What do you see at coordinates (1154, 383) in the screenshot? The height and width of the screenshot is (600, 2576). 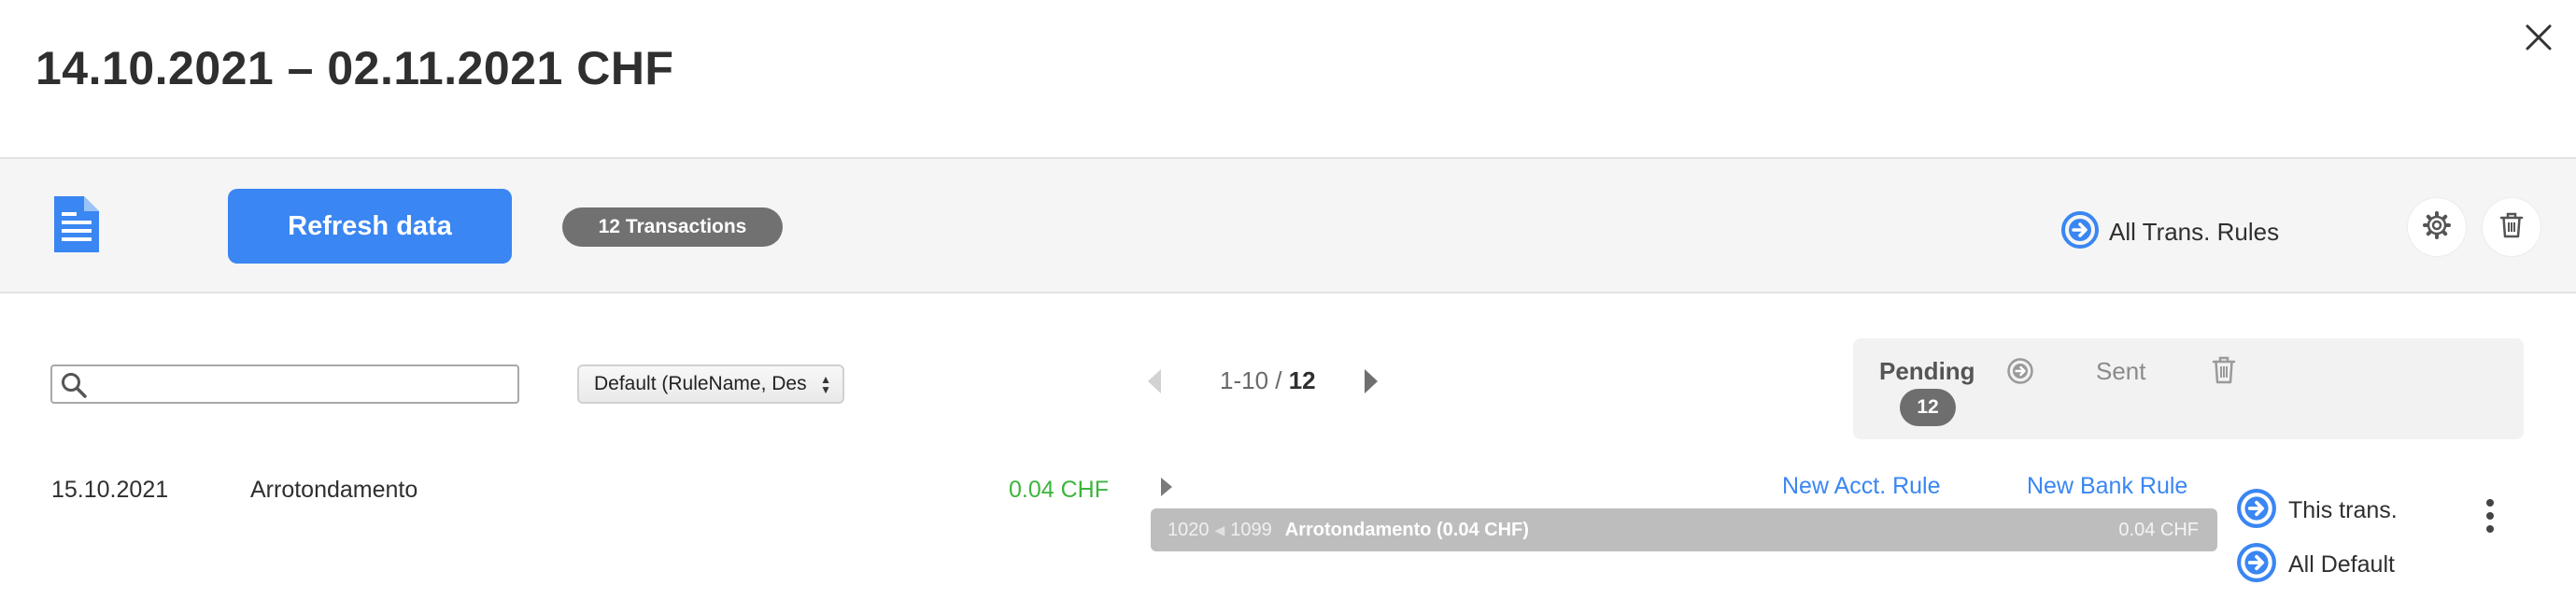 I see `previous-page-button` at bounding box center [1154, 383].